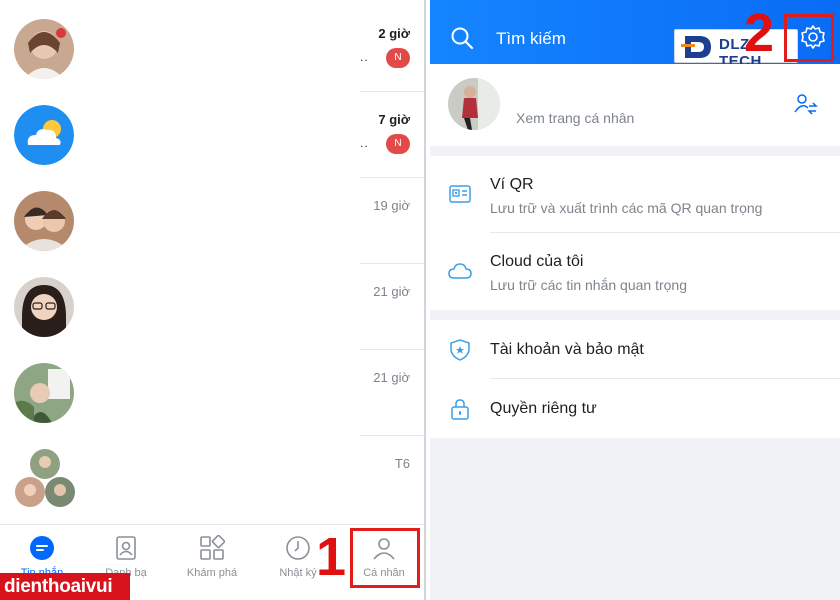 Image resolution: width=840 pixels, height=600 pixels. What do you see at coordinates (385, 558) in the screenshot?
I see `step-1-highlight` at bounding box center [385, 558].